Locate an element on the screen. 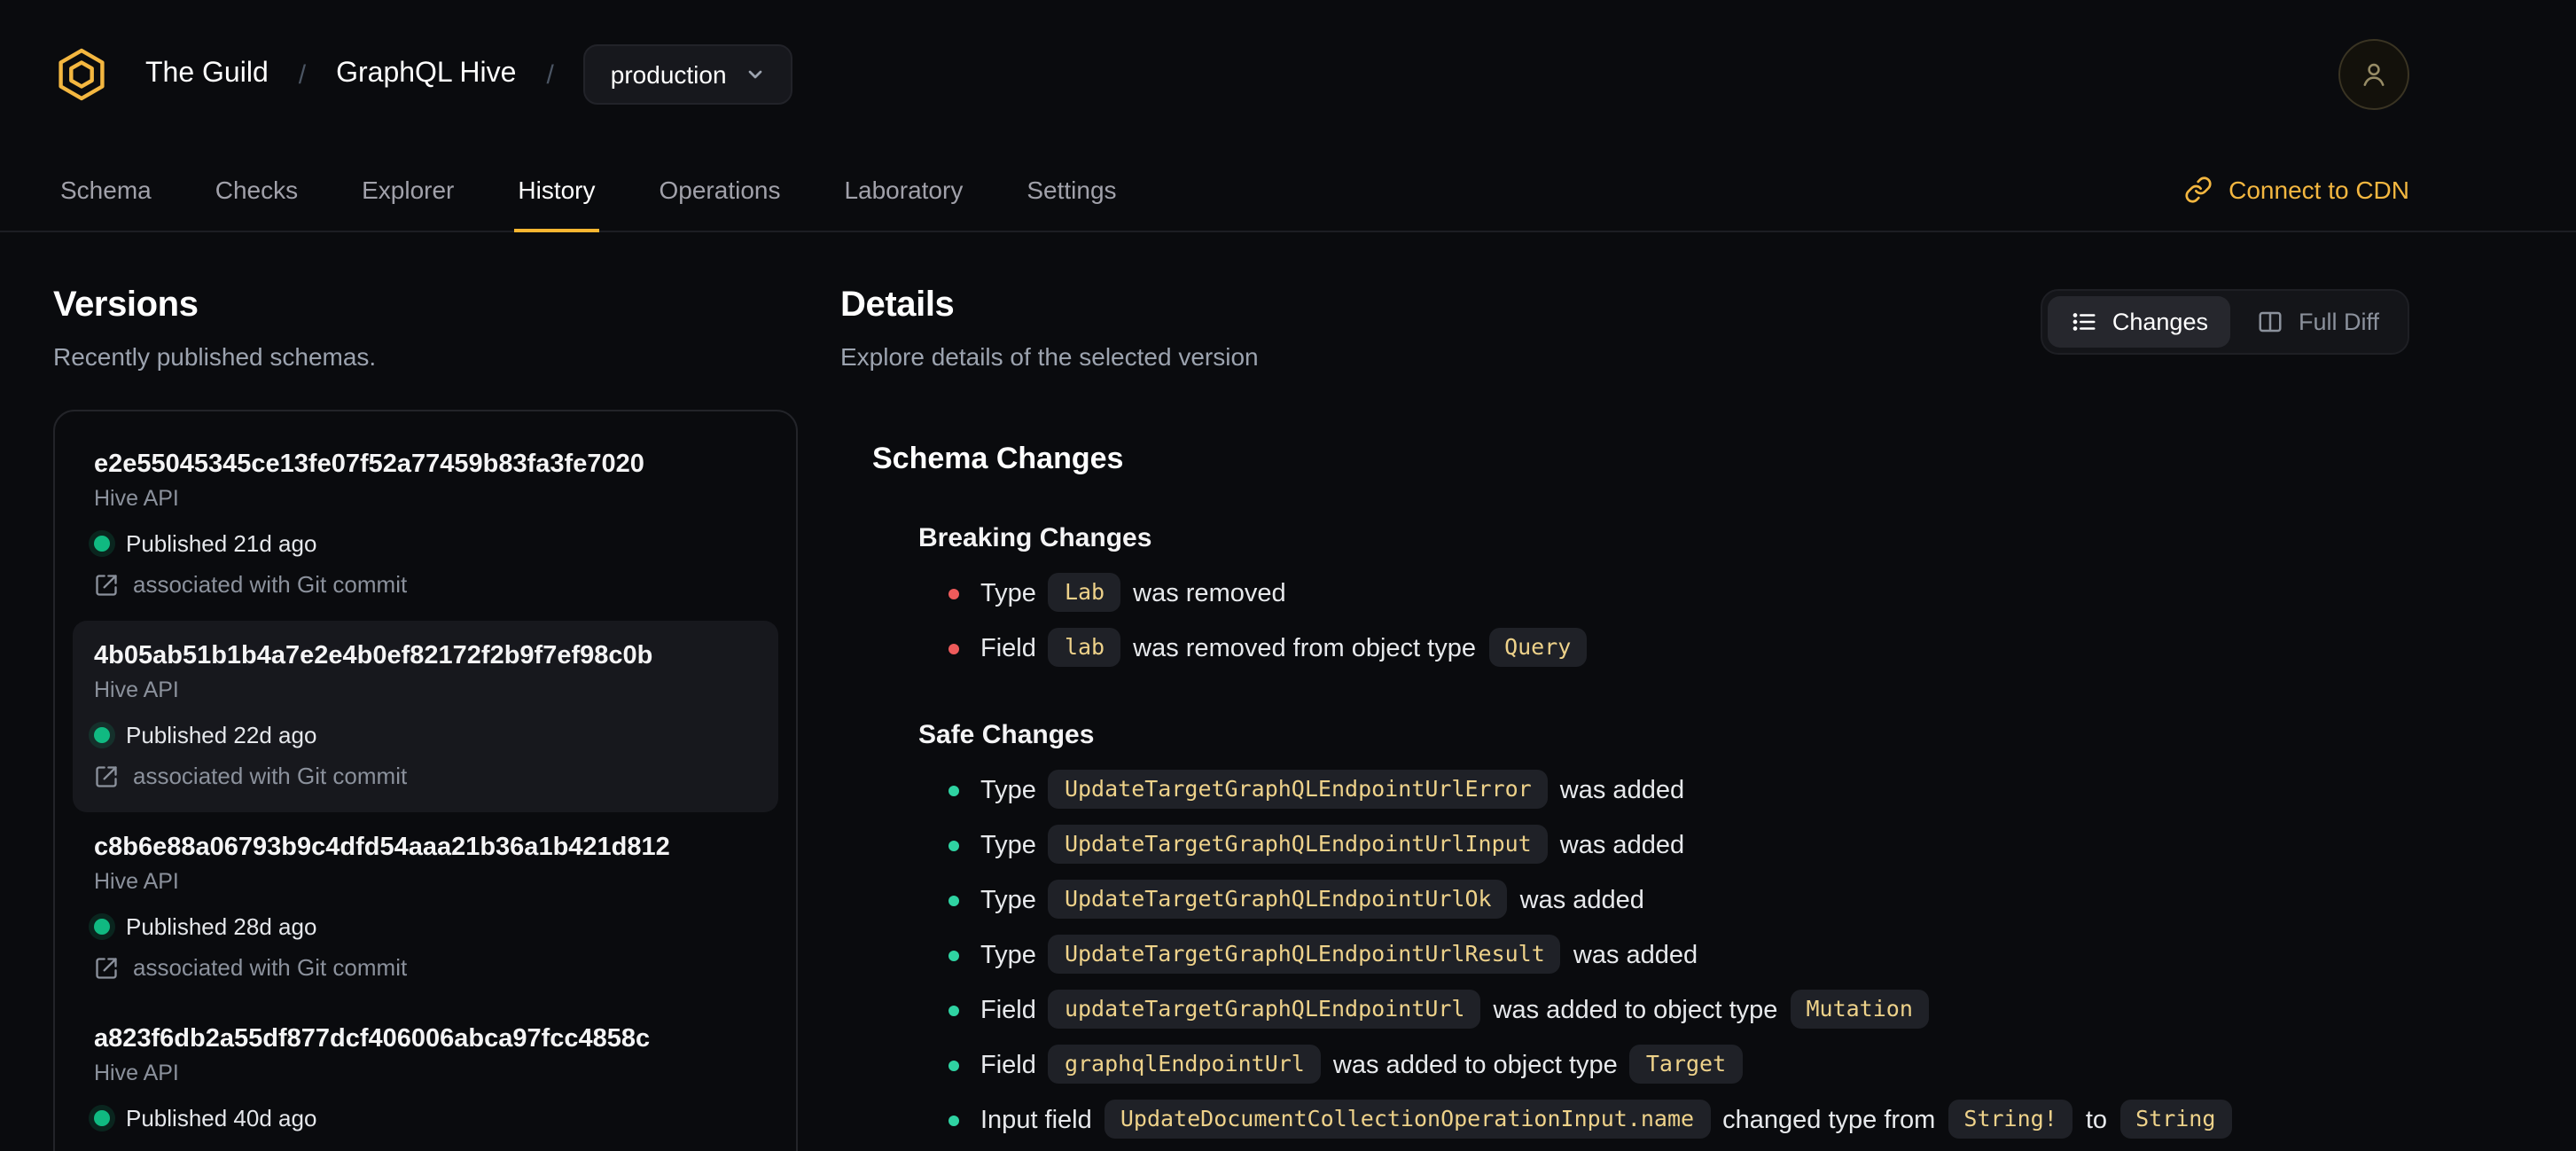  code-badge: updateTargetGraphQLEndpointUrl is located at coordinates (1264, 1010).